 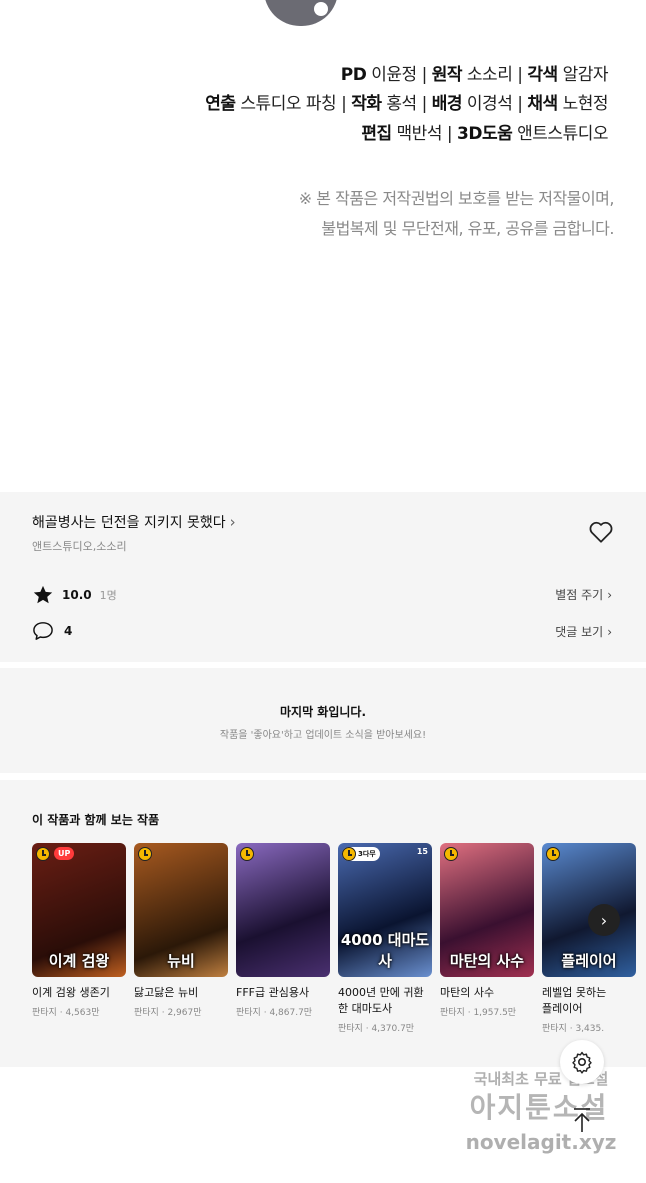 I want to click on card-meta: 판타지 · 1,957.5만, so click(x=478, y=1013).